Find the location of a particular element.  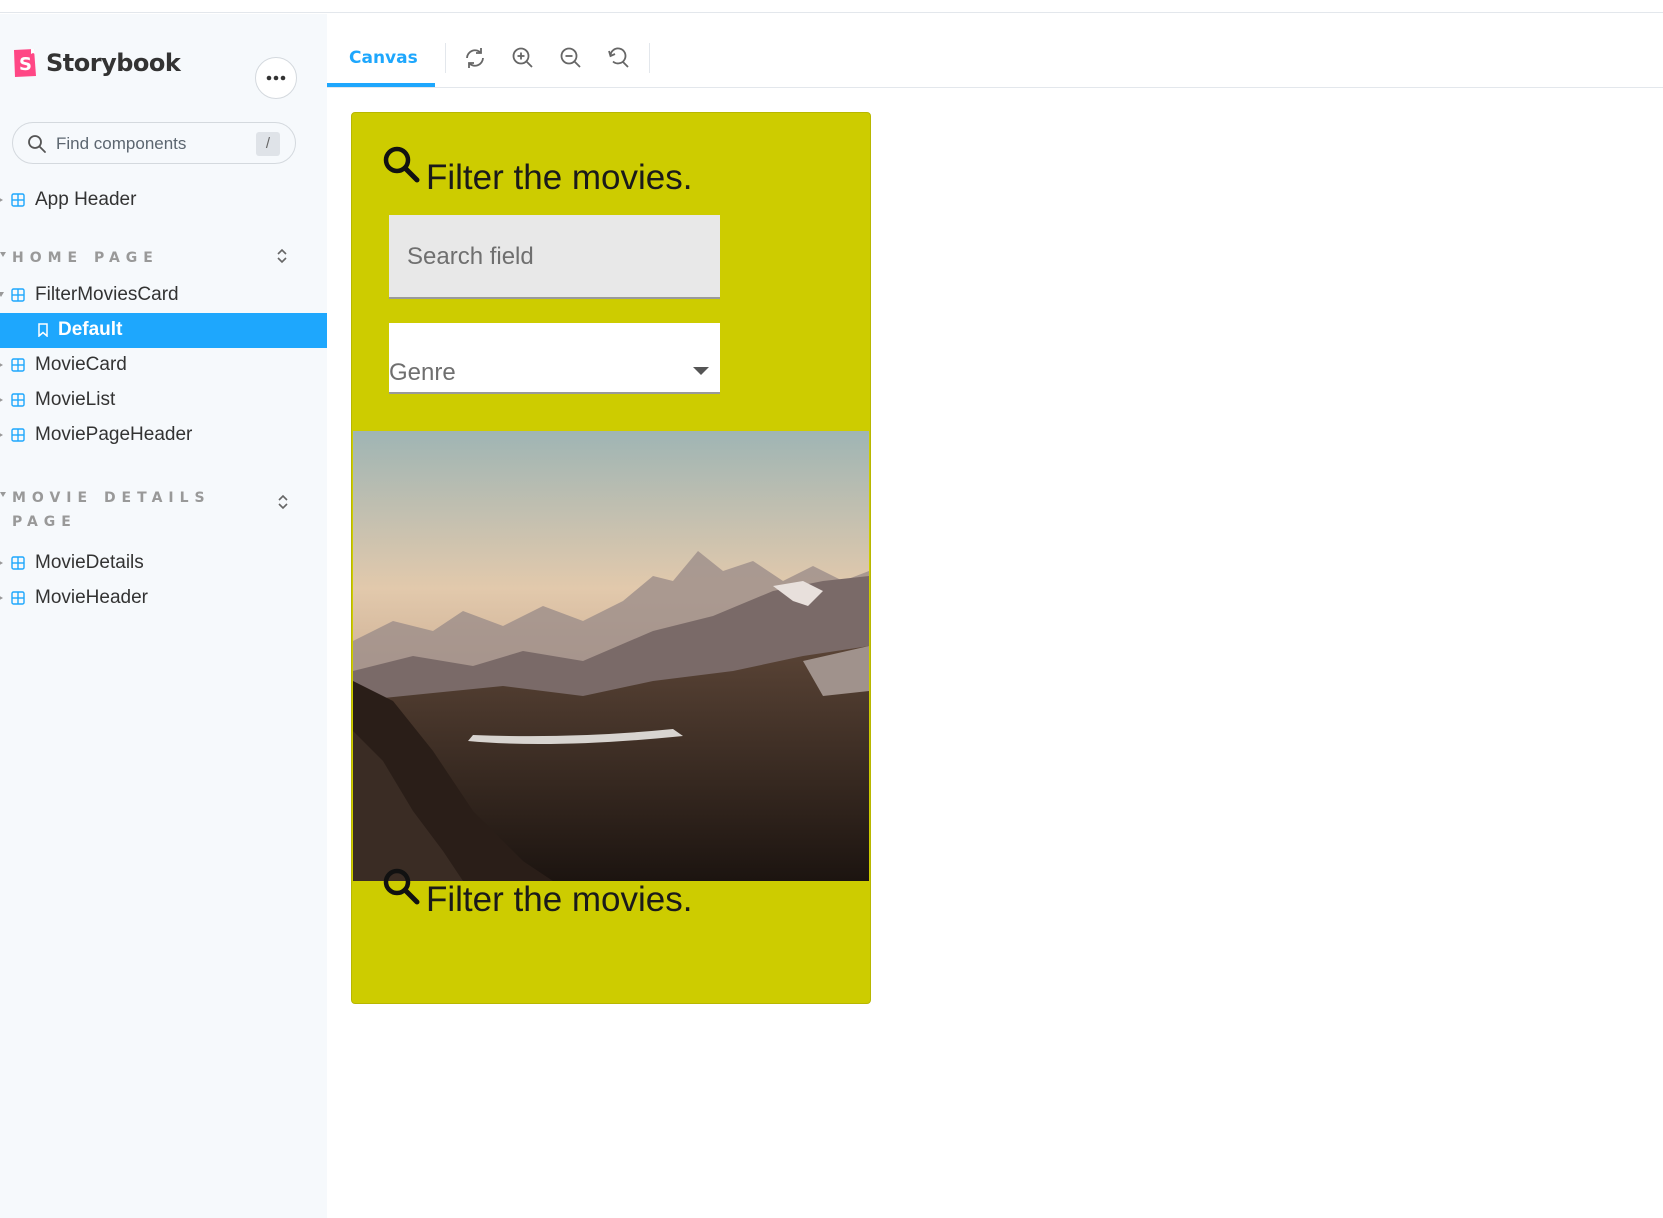

search-shortcut-key: / is located at coordinates (268, 144).